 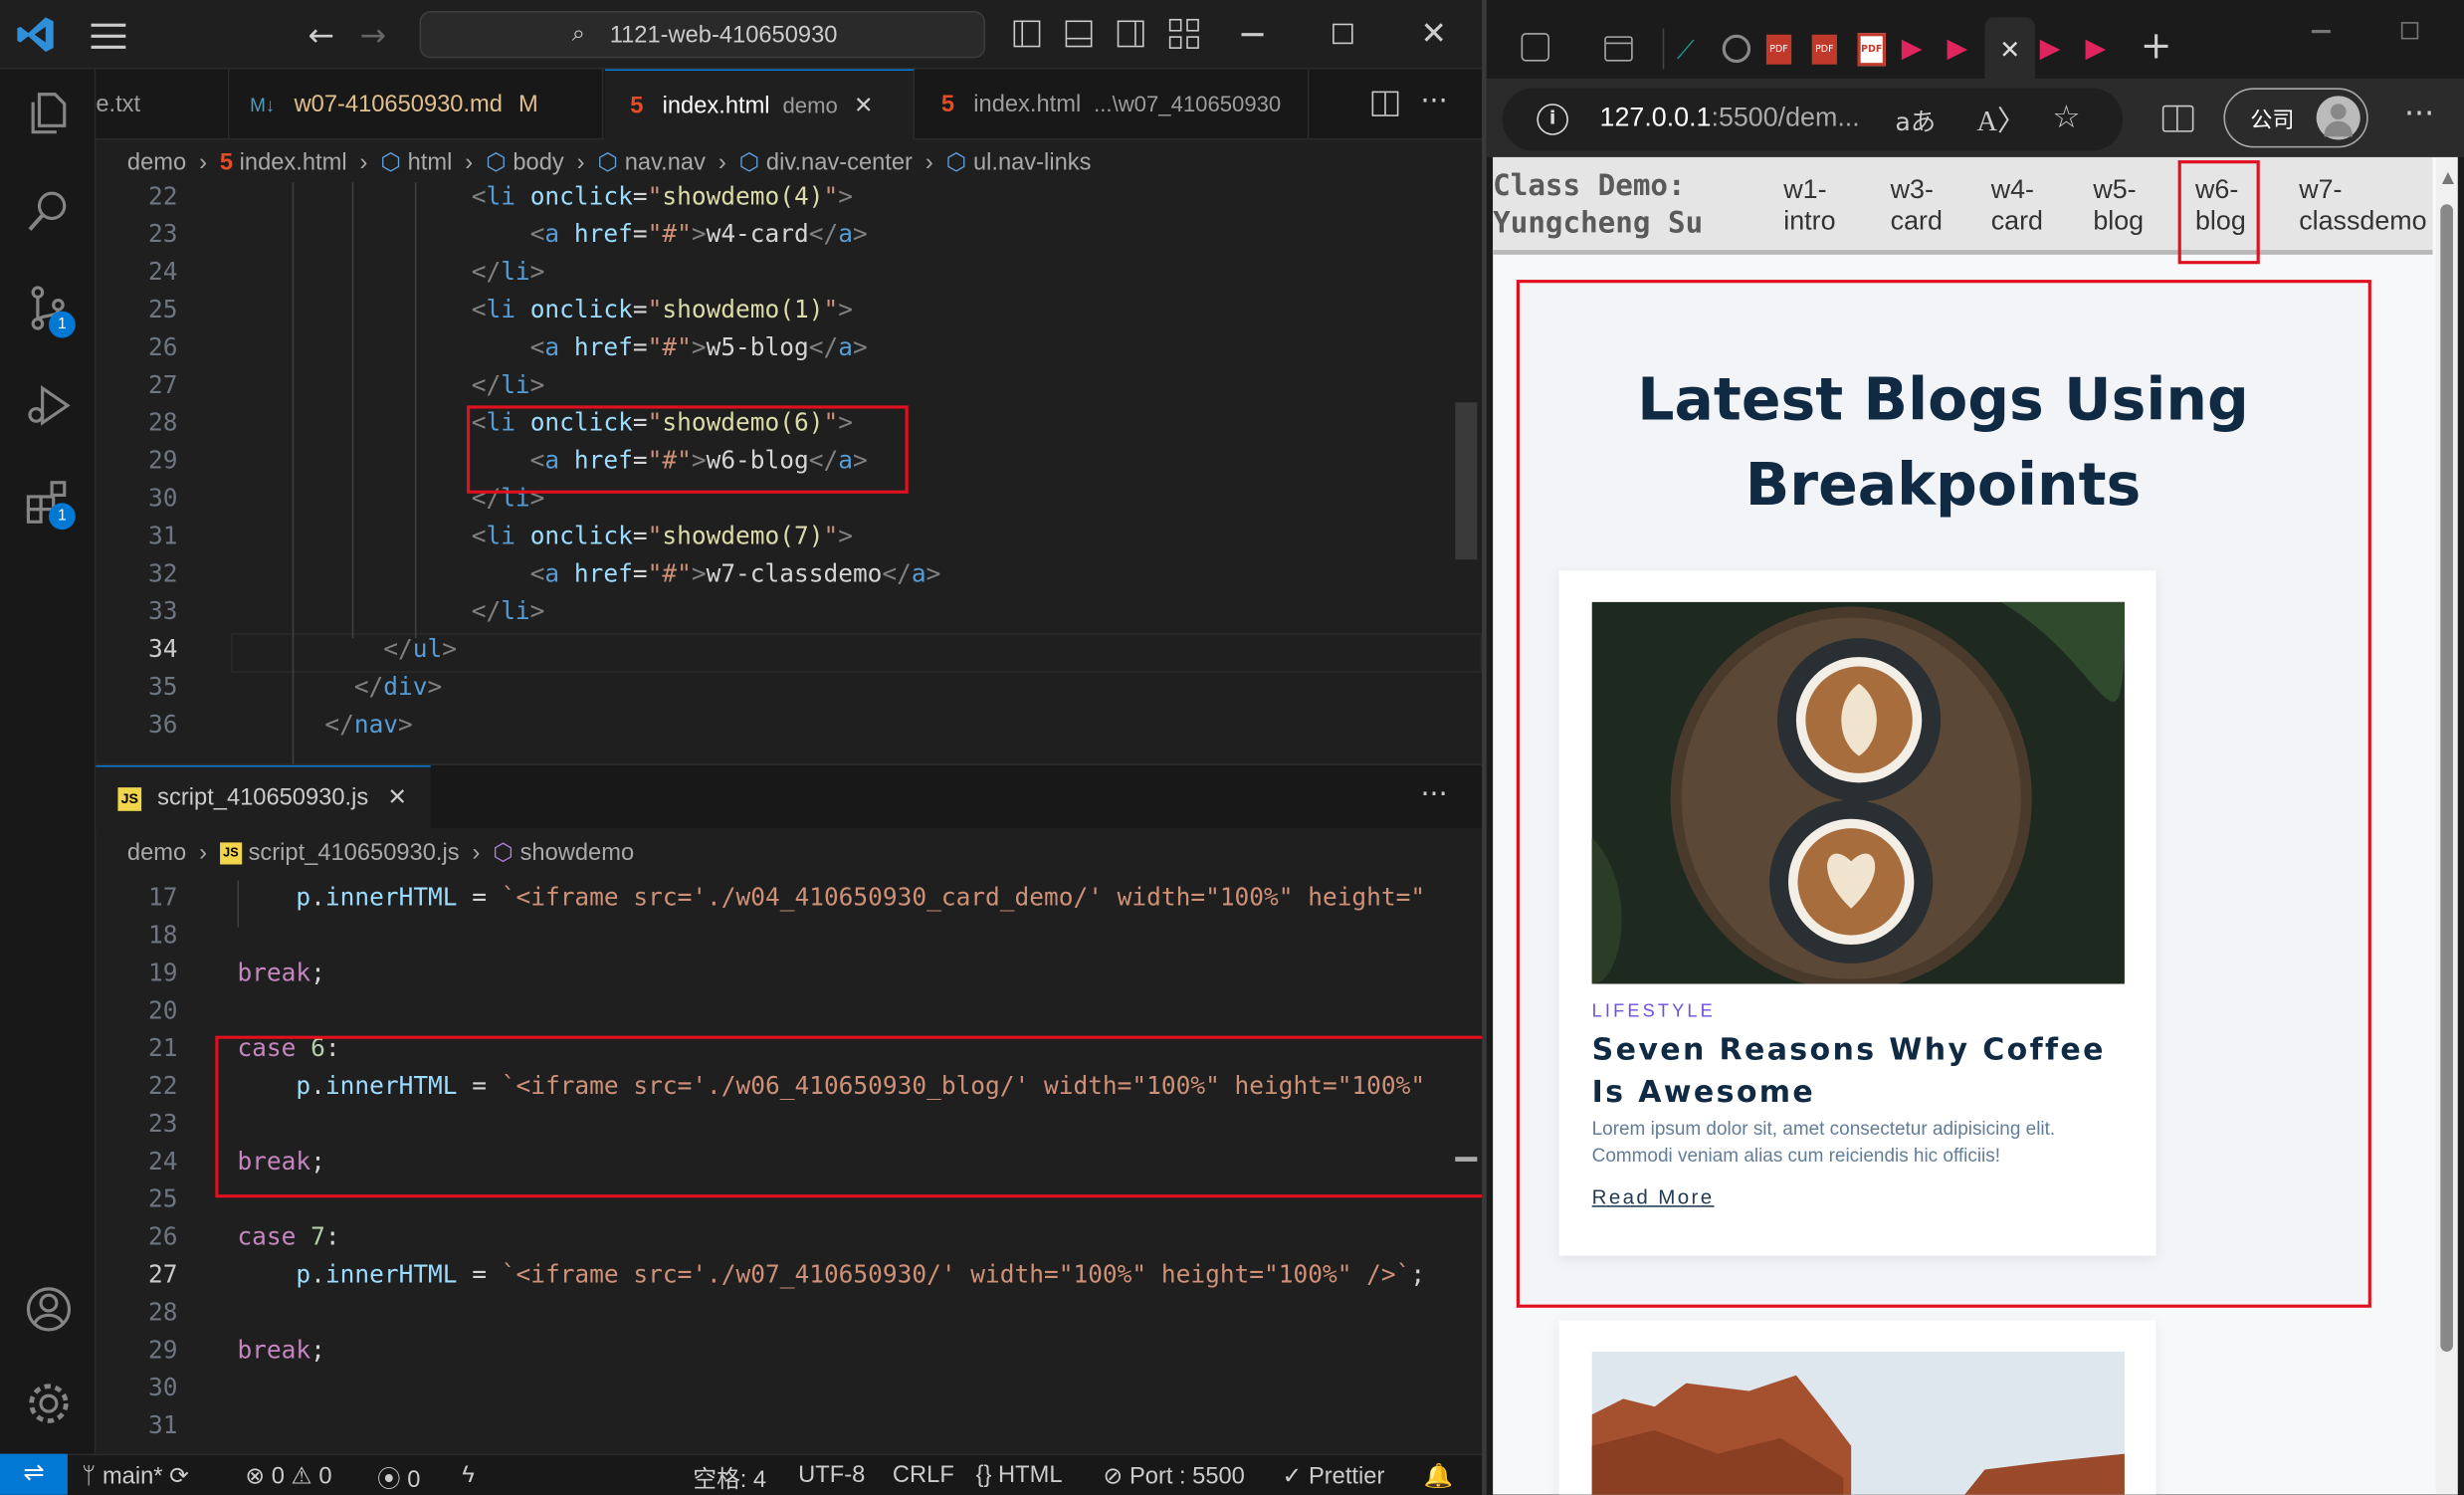 What do you see at coordinates (373, 35) in the screenshot?
I see `forward-arrow-icon: →` at bounding box center [373, 35].